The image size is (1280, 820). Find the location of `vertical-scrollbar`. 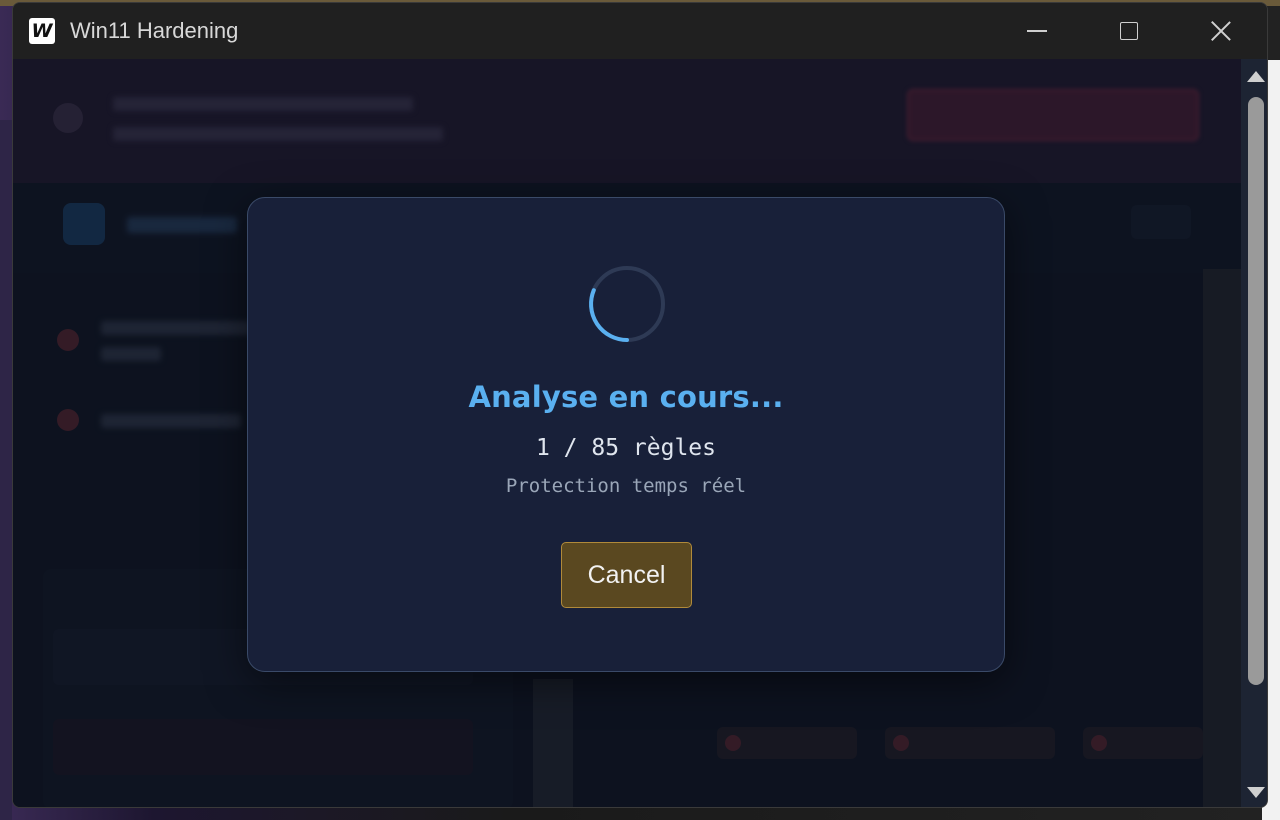

vertical-scrollbar is located at coordinates (1254, 433).